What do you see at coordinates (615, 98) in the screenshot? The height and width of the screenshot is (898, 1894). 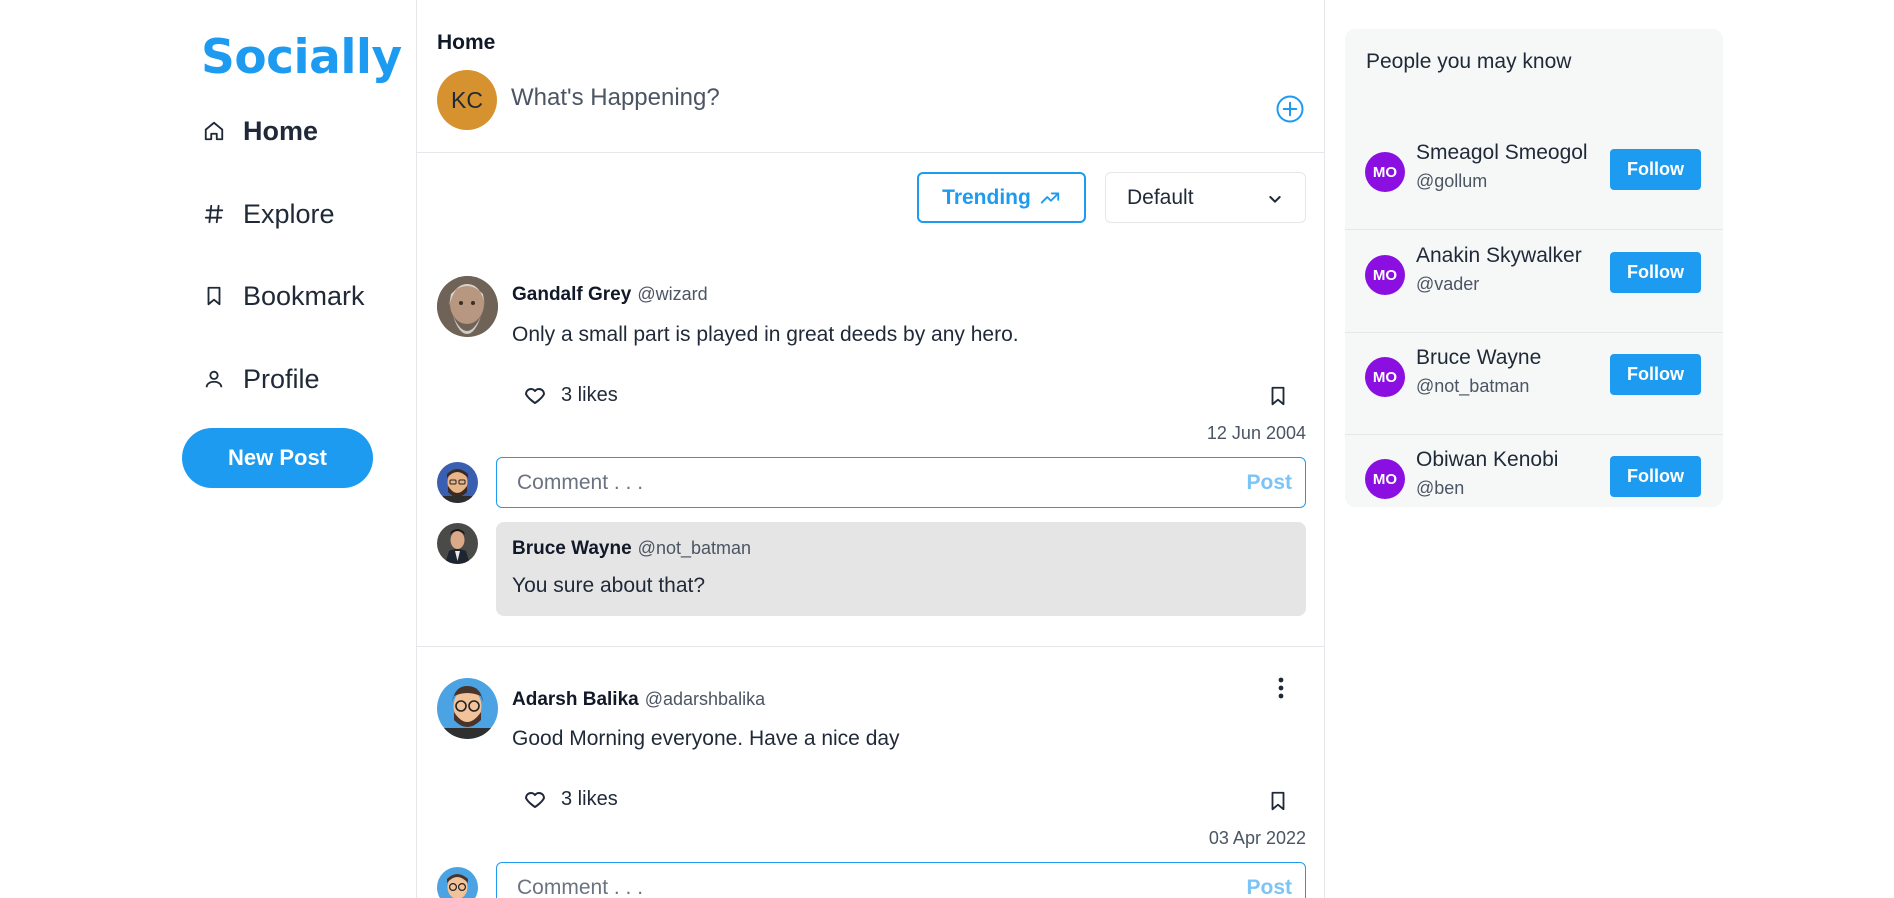 I see `composer-input: What's Happening?` at bounding box center [615, 98].